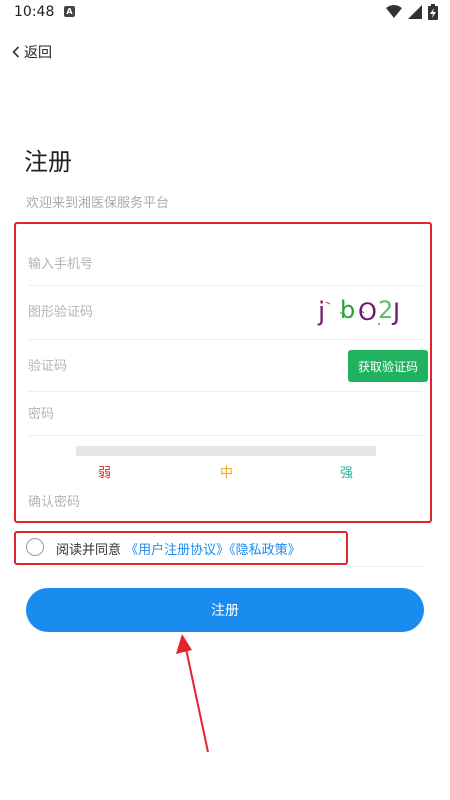  What do you see at coordinates (347, 310) in the screenshot?
I see `captcha-char: b` at bounding box center [347, 310].